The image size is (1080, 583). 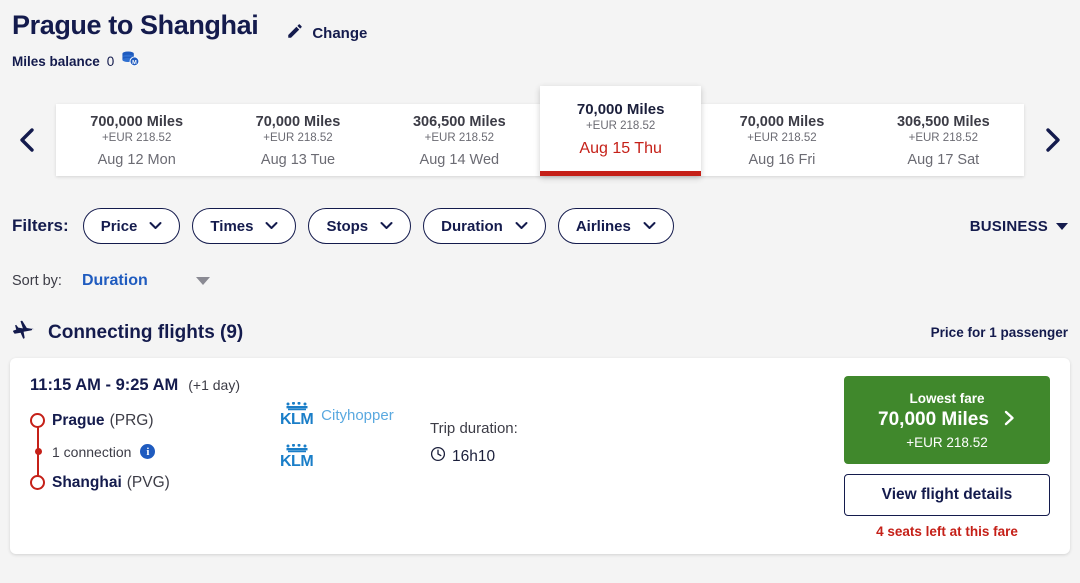 What do you see at coordinates (87, 482) in the screenshot?
I see `destination-city: Shanghai` at bounding box center [87, 482].